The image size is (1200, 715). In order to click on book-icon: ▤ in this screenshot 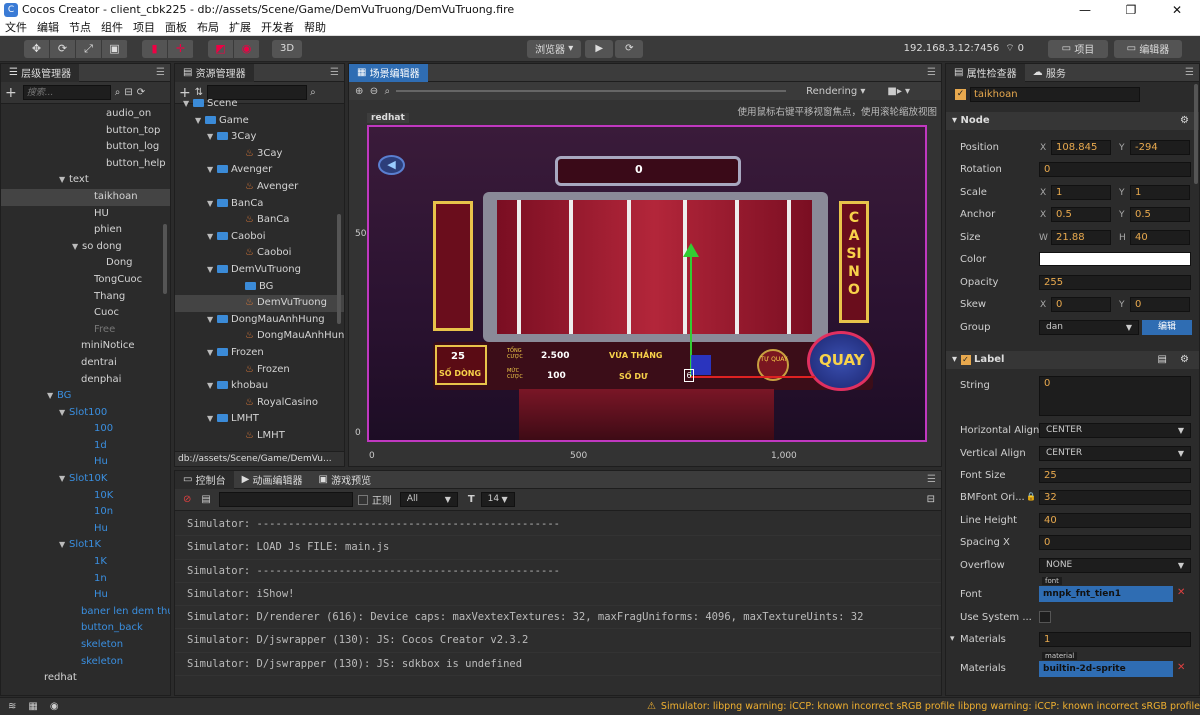, I will do `click(1162, 360)`.